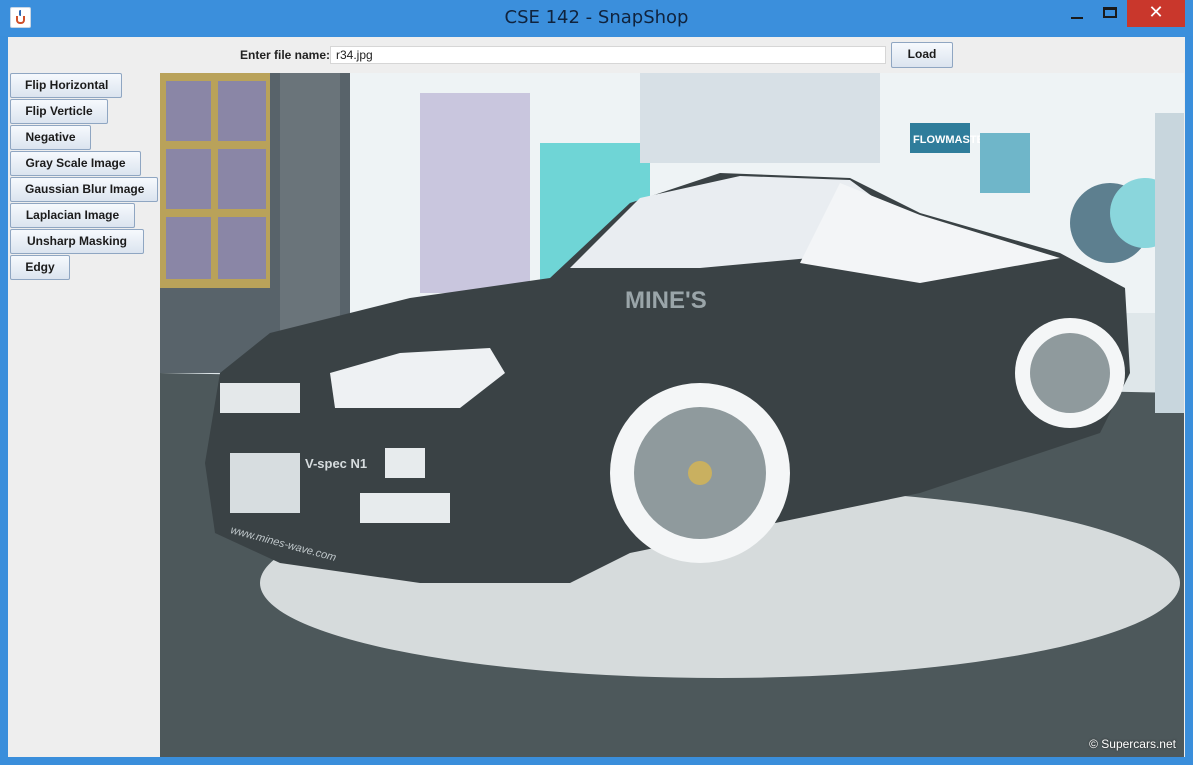 Image resolution: width=1193 pixels, height=765 pixels. I want to click on file-name-label: Enter file name:, so click(285, 55).